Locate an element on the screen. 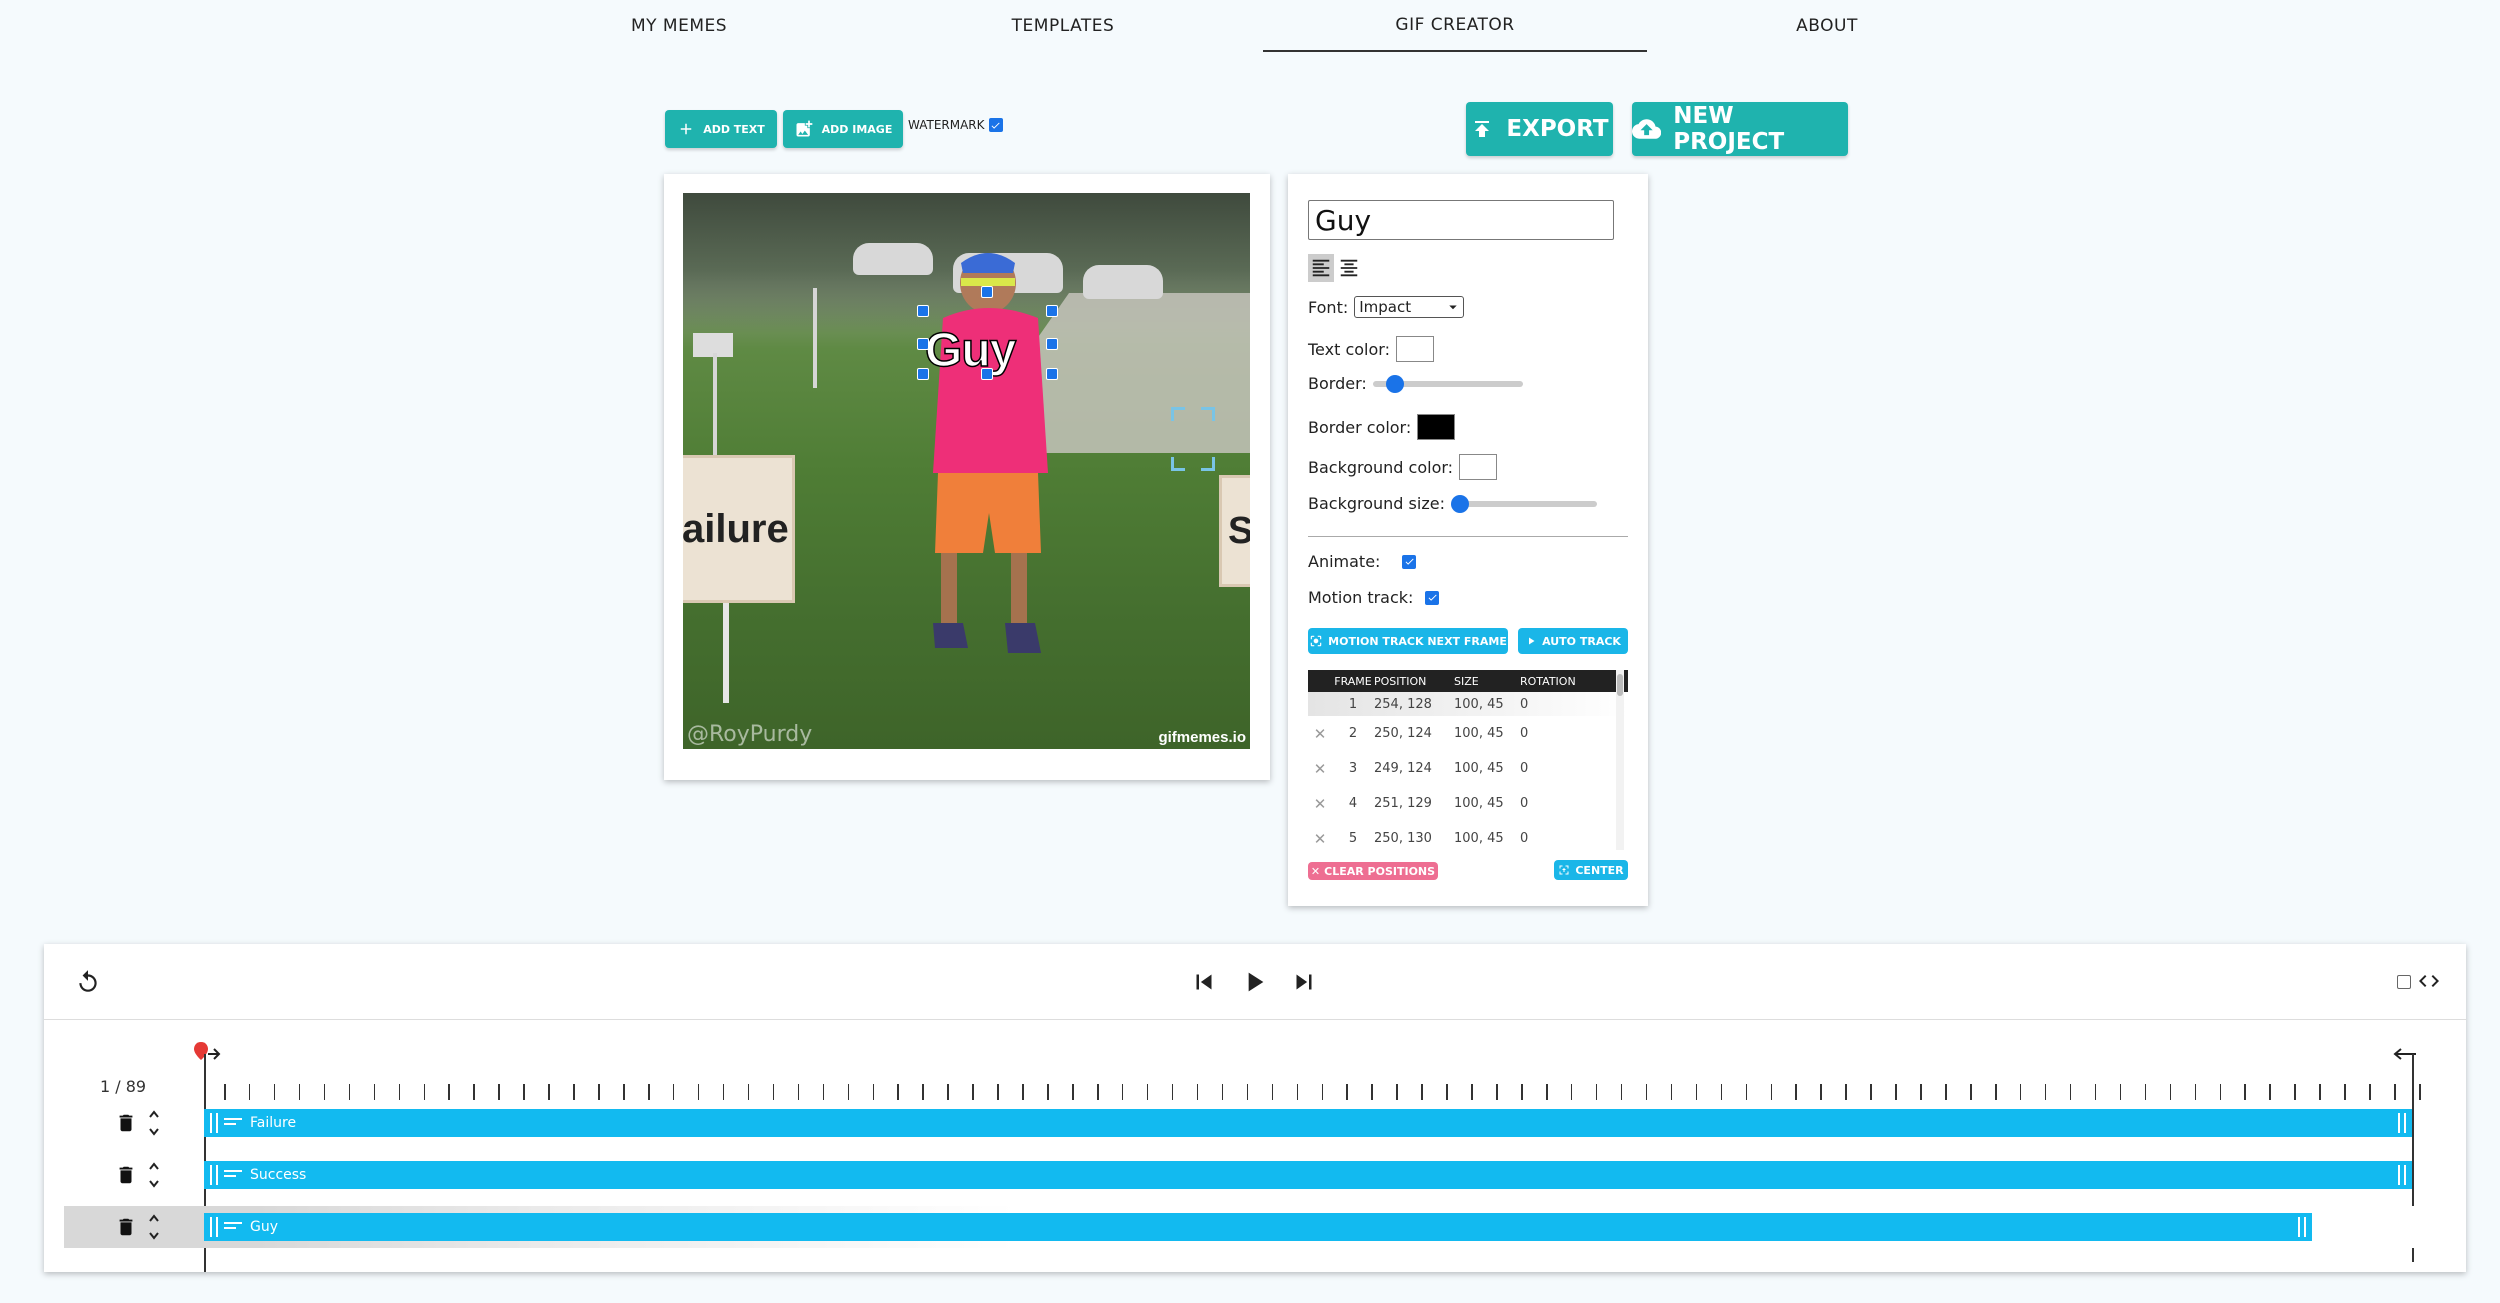  code-icon is located at coordinates (2429, 981).